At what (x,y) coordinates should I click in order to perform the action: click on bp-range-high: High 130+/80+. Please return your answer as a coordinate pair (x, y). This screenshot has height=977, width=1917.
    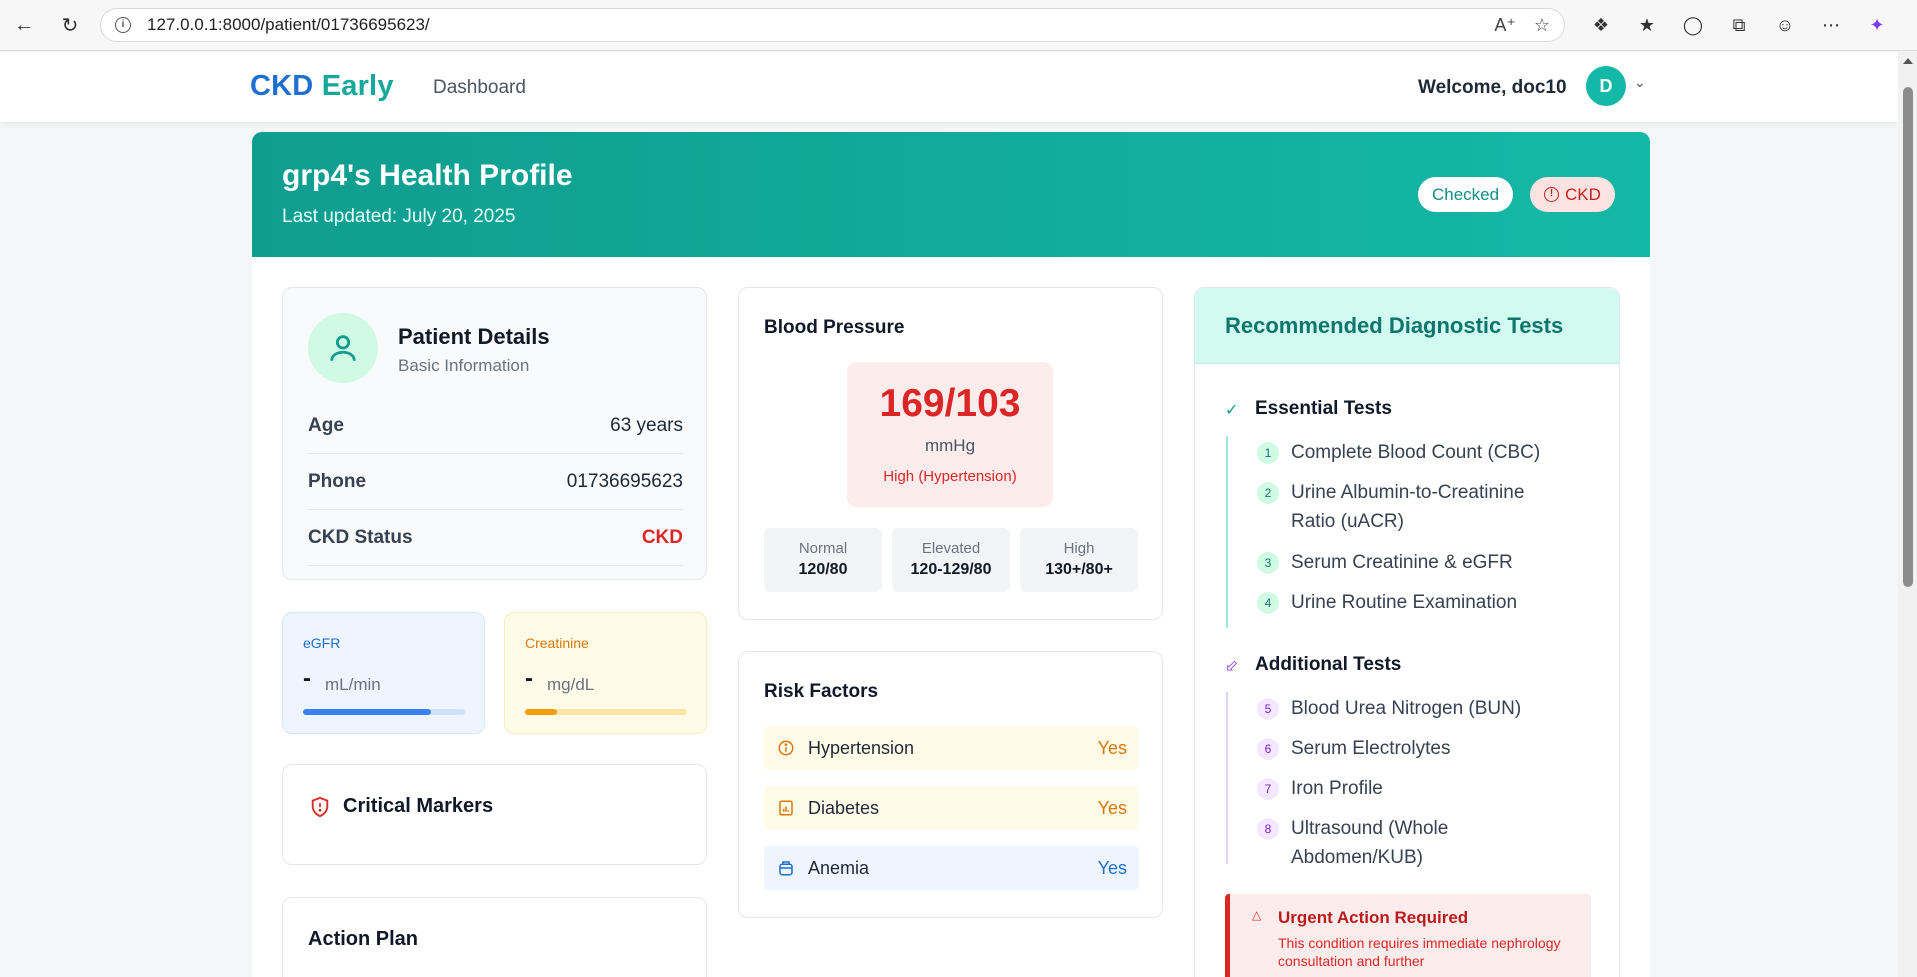
    Looking at the image, I should click on (1079, 560).